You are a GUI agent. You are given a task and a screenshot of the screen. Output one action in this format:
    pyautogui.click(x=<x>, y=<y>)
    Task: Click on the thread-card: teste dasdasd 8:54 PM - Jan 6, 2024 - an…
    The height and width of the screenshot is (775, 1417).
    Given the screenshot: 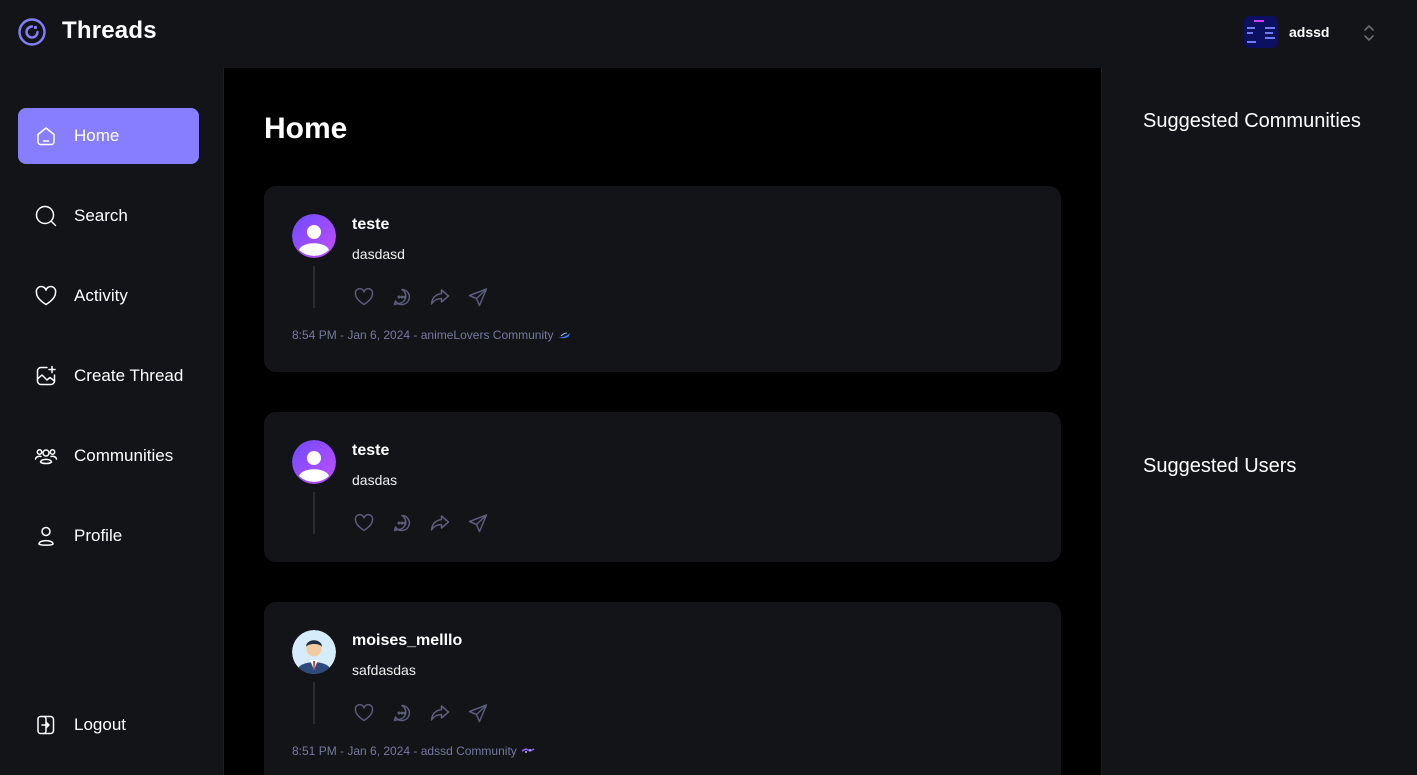 What is the action you would take?
    pyautogui.click(x=662, y=279)
    